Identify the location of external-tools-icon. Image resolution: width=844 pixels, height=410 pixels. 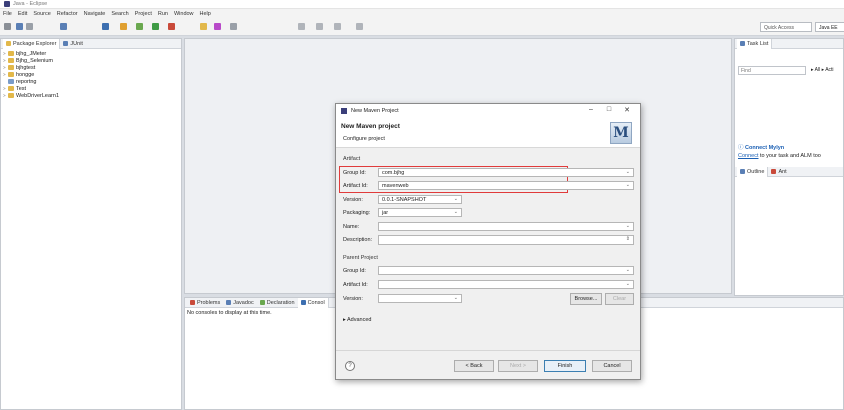
(171, 26).